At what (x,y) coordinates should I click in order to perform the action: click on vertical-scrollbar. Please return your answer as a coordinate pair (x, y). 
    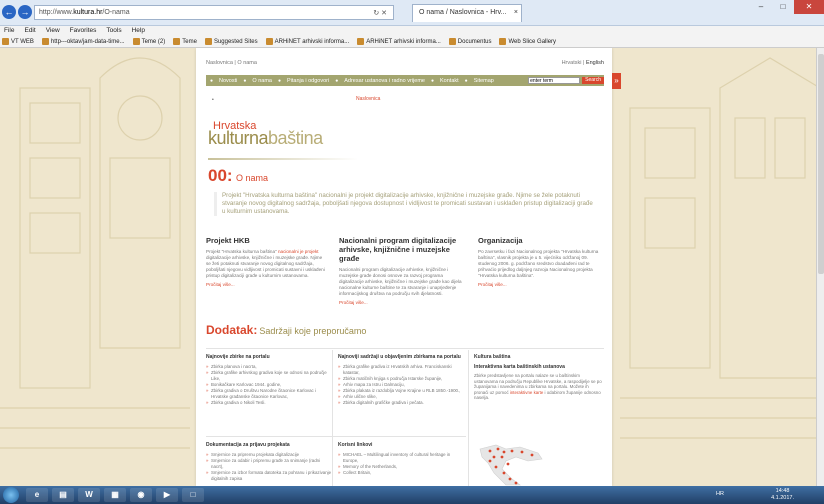
    Looking at the image, I should click on (820, 267).